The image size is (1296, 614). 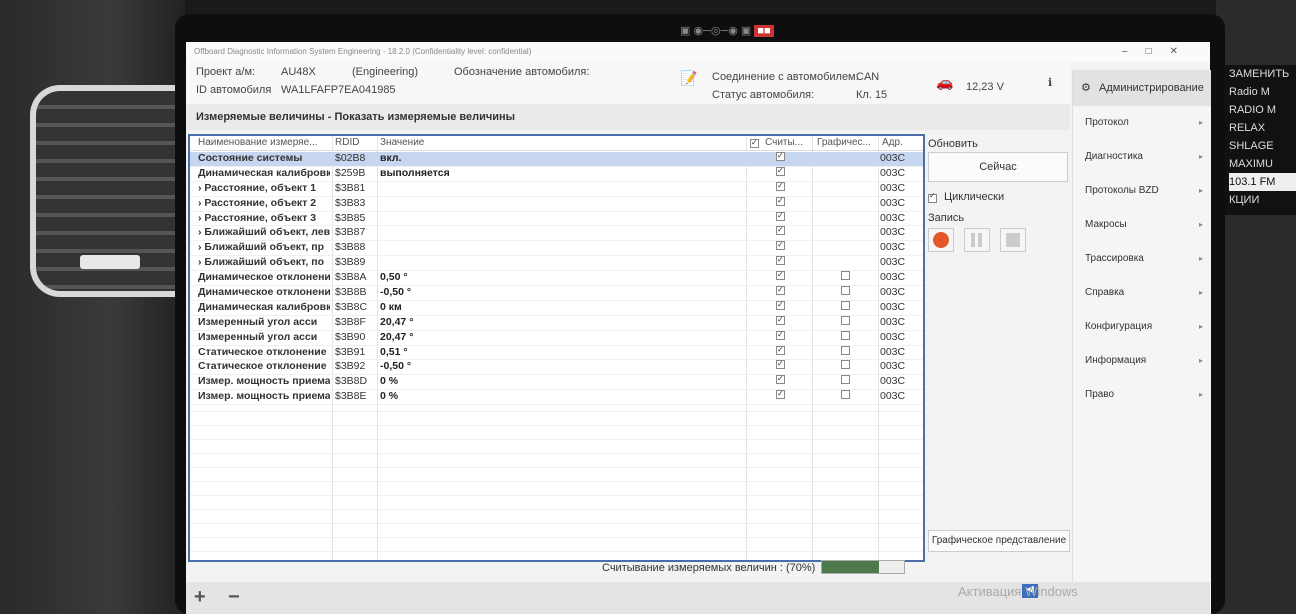 What do you see at coordinates (892, 143) in the screenshot?
I see `col-adr-header: Адр.` at bounding box center [892, 143].